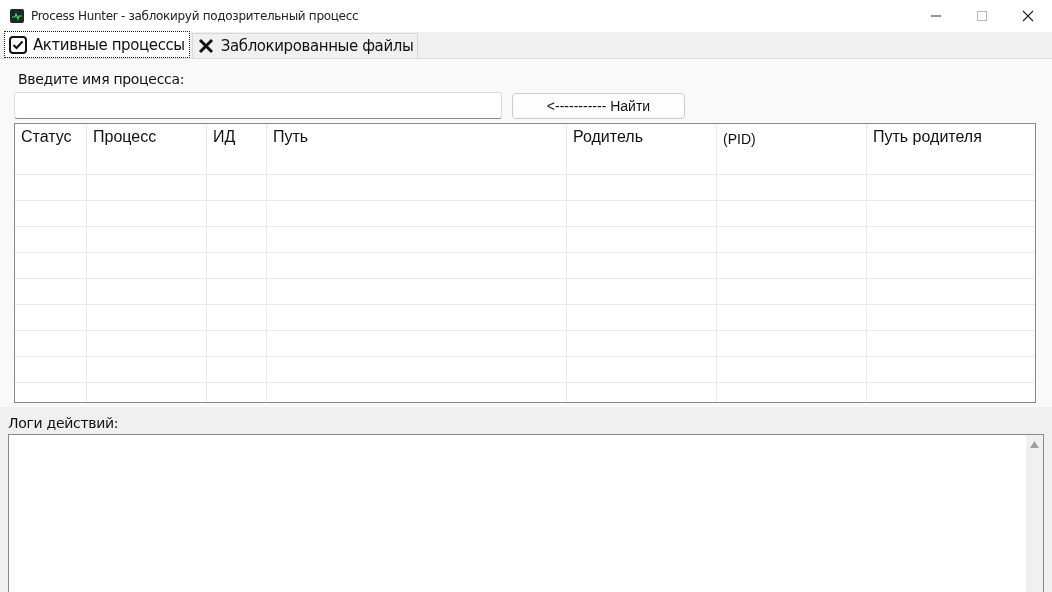  Describe the element at coordinates (417, 149) in the screenshot. I see `column-header: Путь` at that location.